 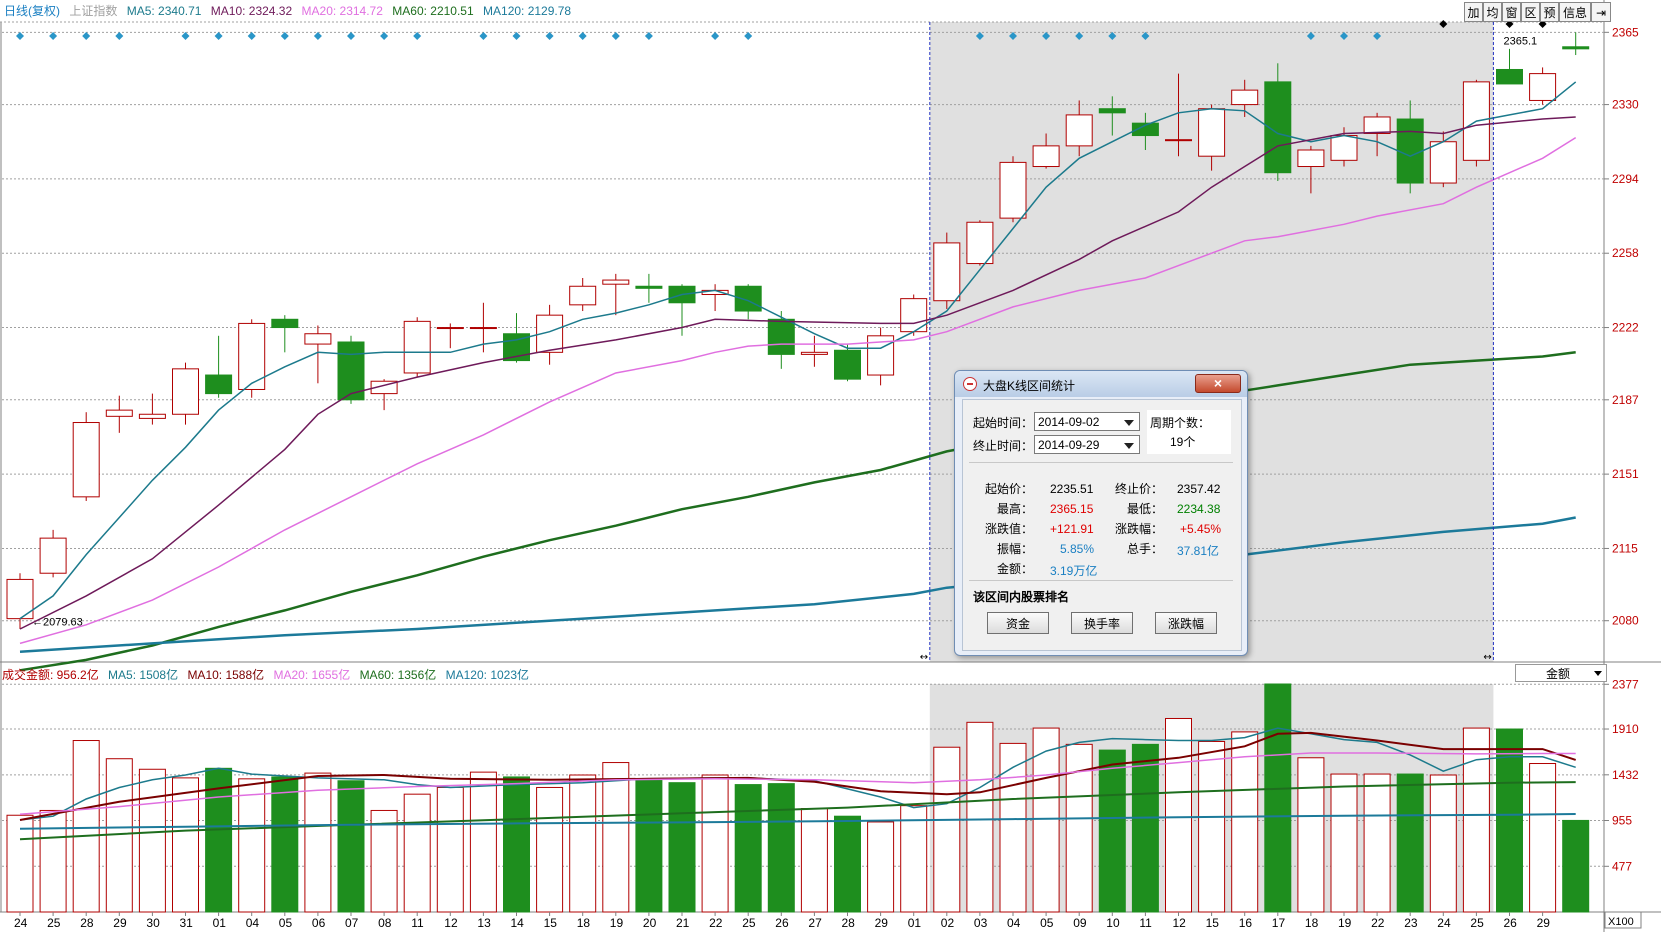 What do you see at coordinates (1087, 444) in the screenshot?
I see `end-time-select: 2014-09-29` at bounding box center [1087, 444].